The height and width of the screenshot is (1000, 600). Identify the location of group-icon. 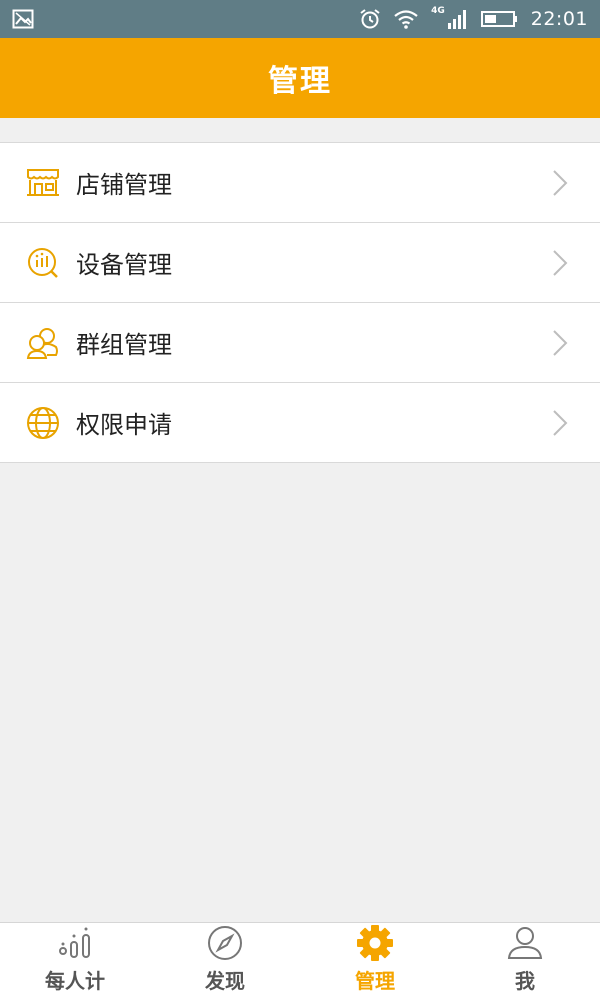
(43, 343).